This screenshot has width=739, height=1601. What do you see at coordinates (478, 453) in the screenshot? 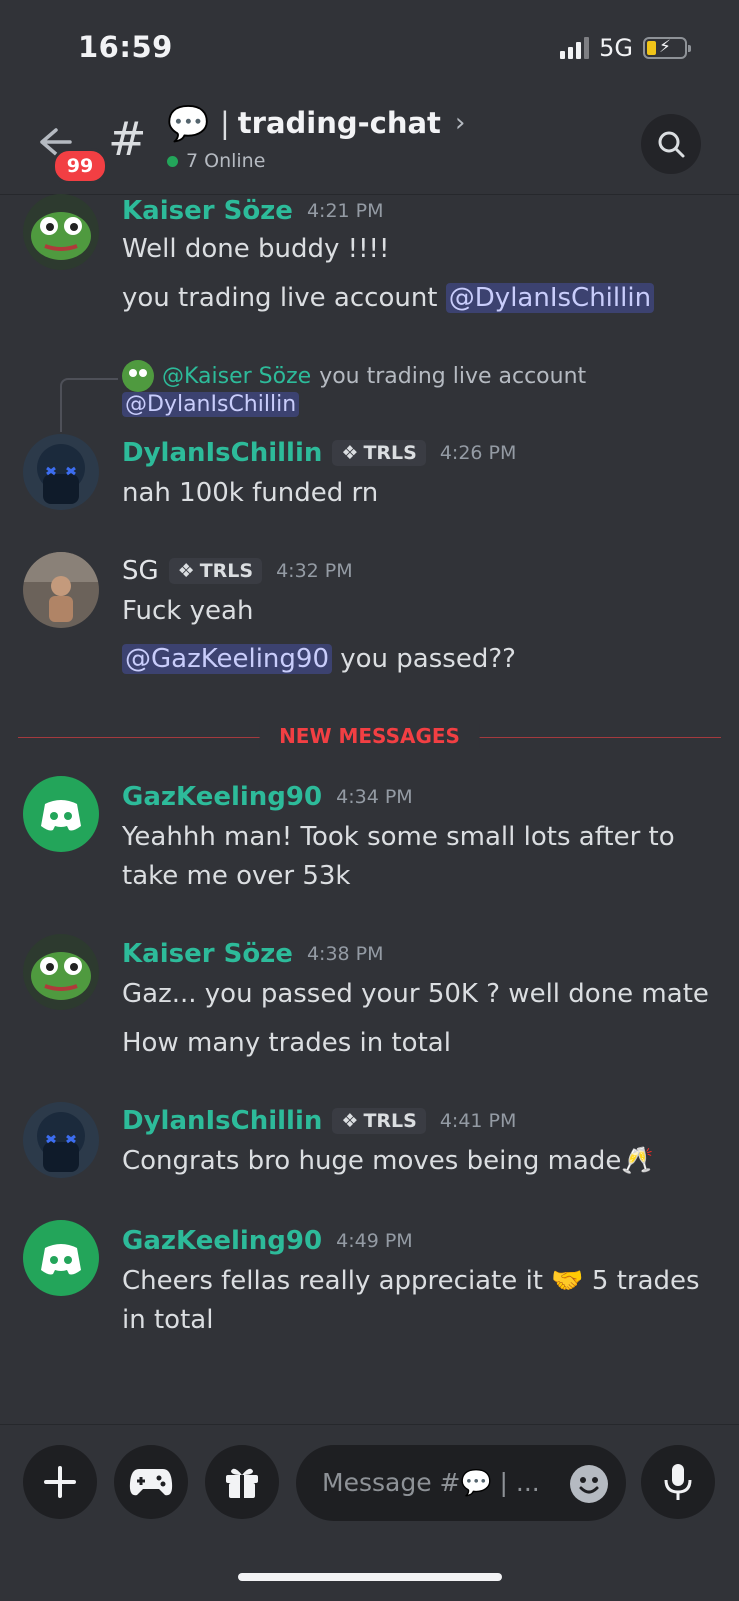
I see `timestamp: 4:26 PM` at bounding box center [478, 453].